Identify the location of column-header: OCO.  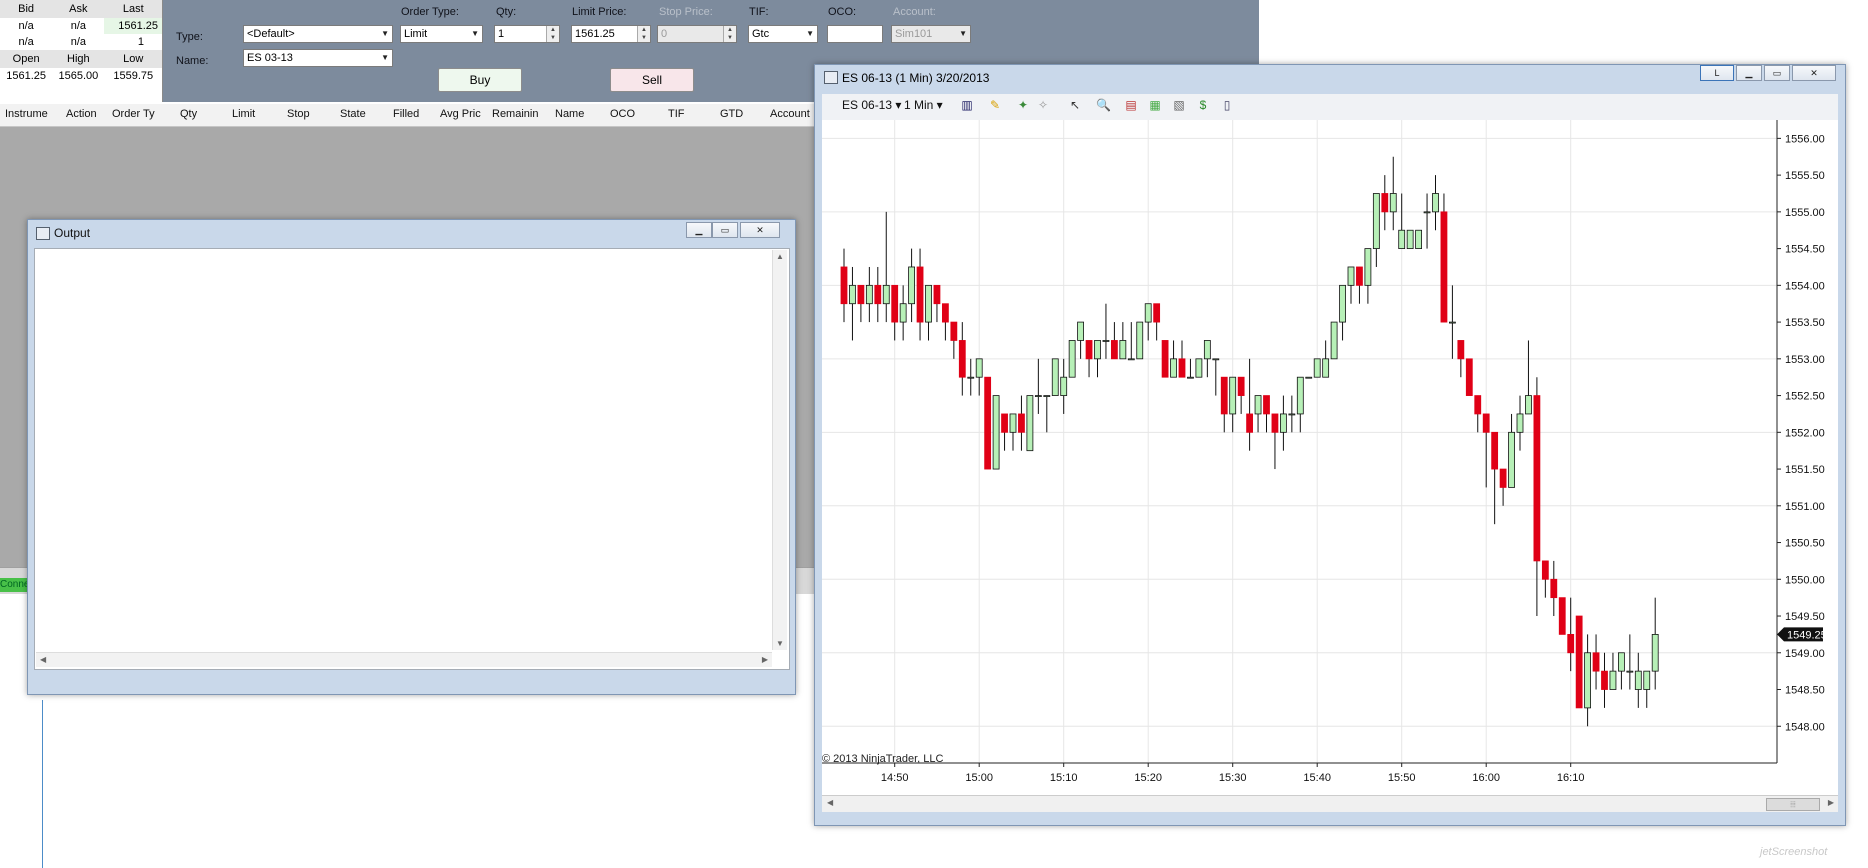
(622, 114).